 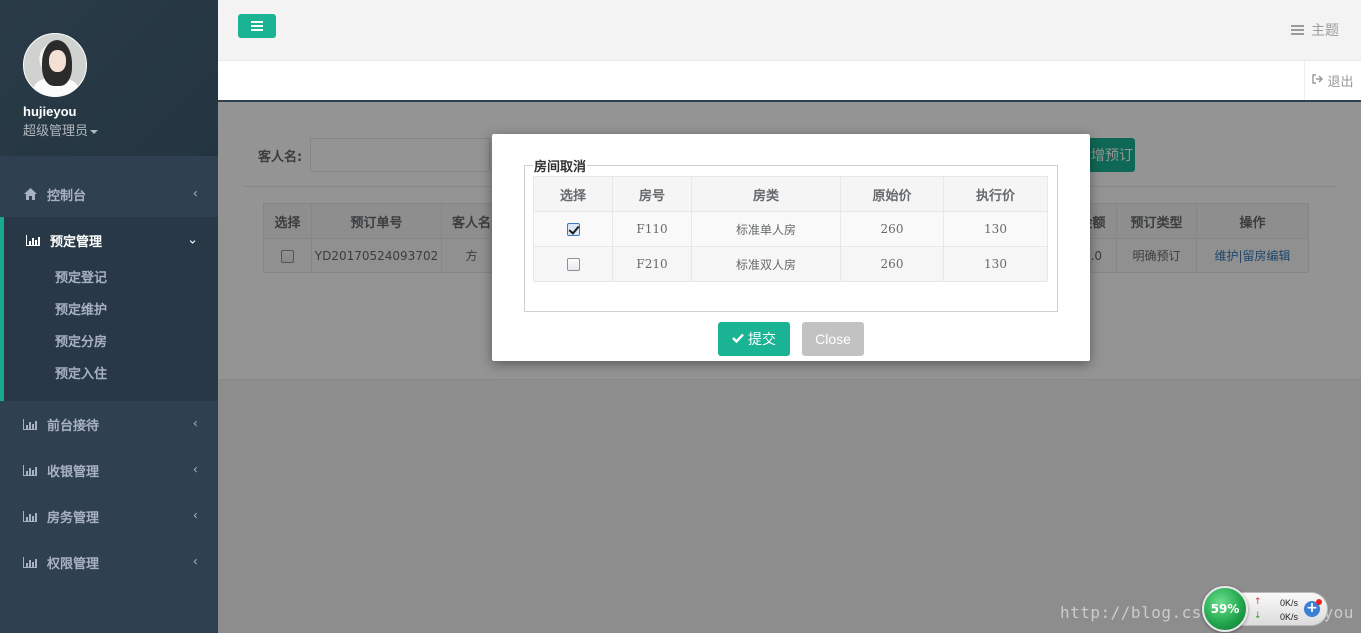 What do you see at coordinates (109, 562) in the screenshot?
I see `nav-item-permissions: 权限管理 ‹` at bounding box center [109, 562].